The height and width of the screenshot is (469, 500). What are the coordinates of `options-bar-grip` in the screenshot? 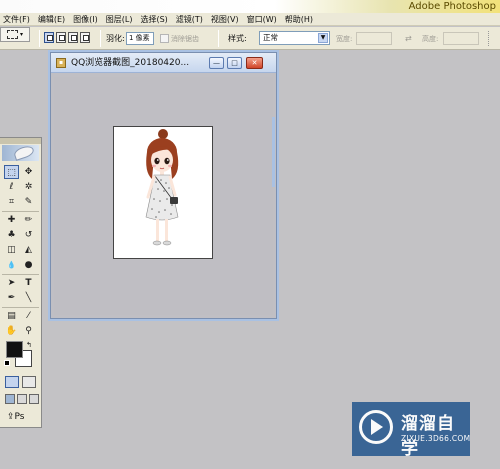 It's located at (492, 38).